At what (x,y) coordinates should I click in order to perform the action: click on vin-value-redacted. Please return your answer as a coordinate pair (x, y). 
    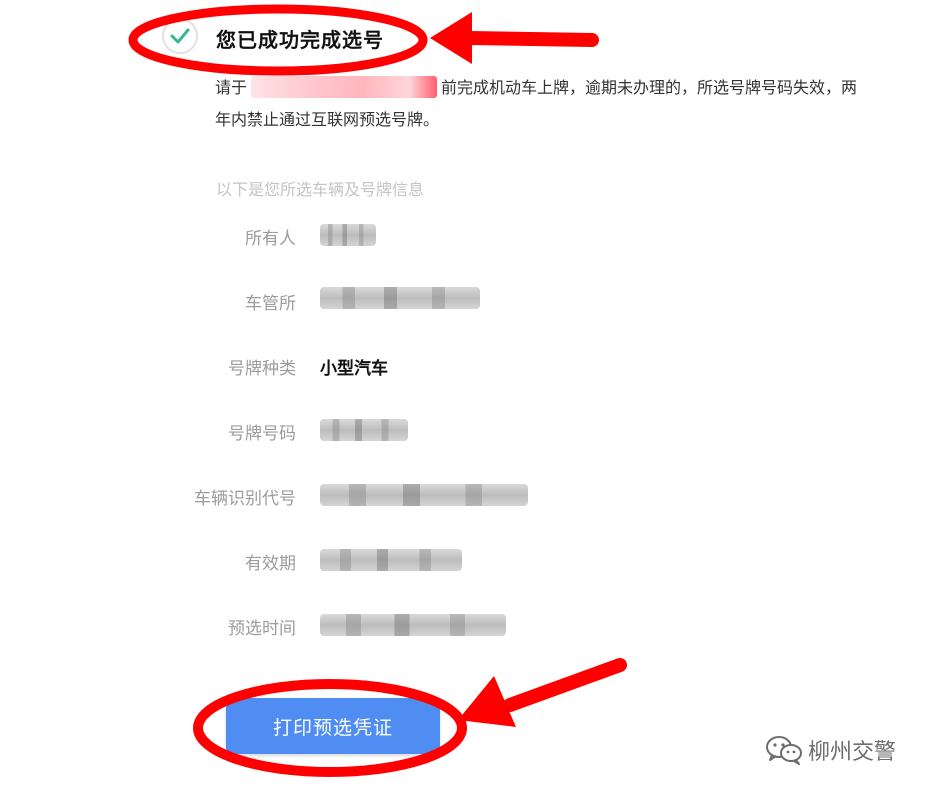
    Looking at the image, I should click on (424, 495).